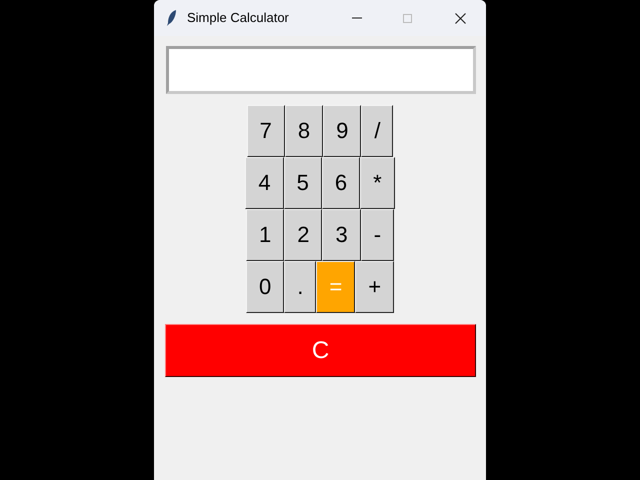 The image size is (640, 480). Describe the element at coordinates (374, 287) in the screenshot. I see `keypad-button: +` at that location.